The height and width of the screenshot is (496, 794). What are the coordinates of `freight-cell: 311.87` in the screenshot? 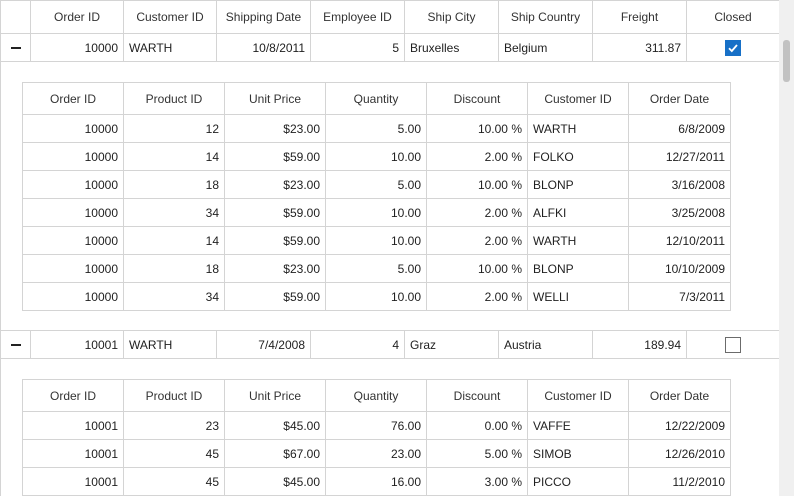 It's located at (640, 47).